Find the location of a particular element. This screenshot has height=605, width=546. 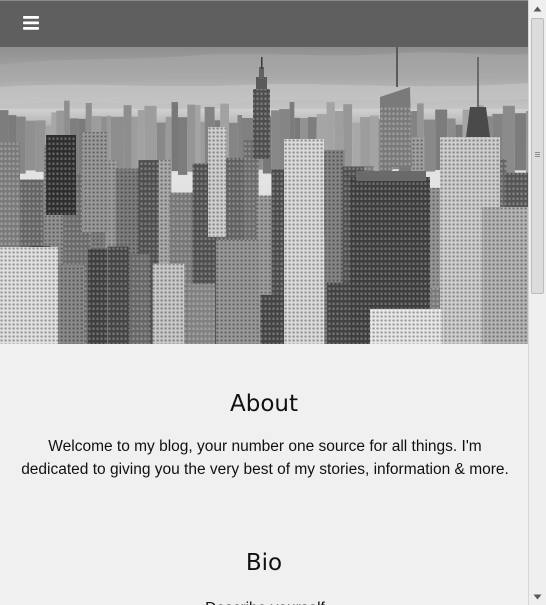

scroll-down-arrow-icon is located at coordinates (537, 596).